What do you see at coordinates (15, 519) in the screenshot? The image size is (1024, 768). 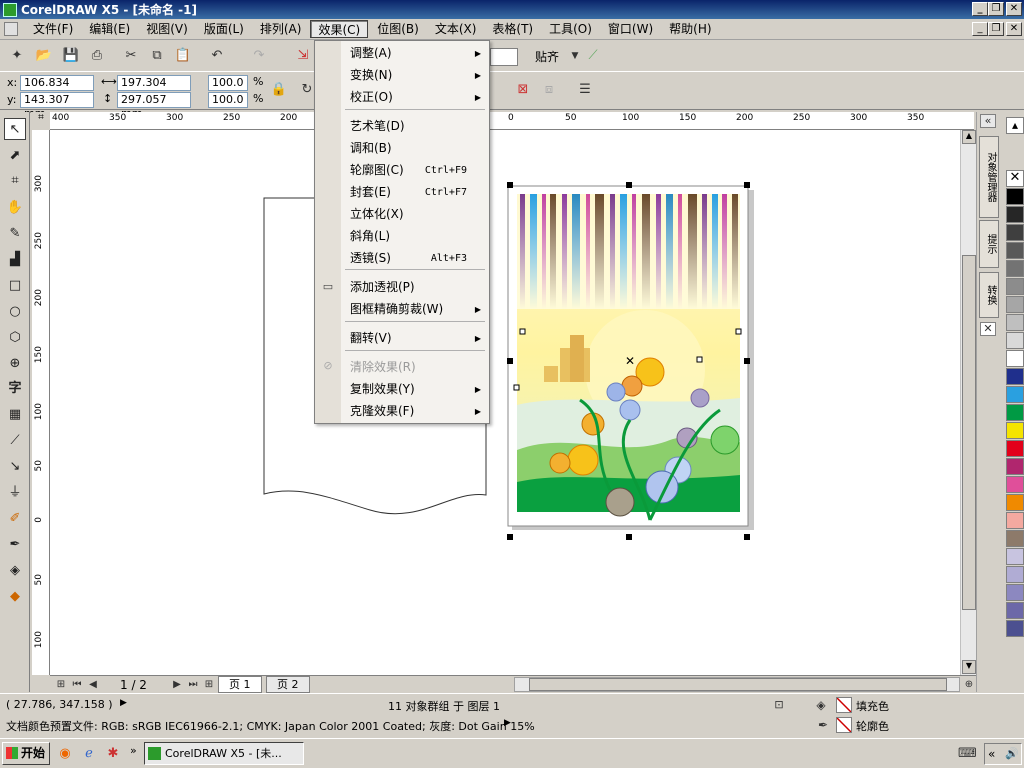 I see `eyedropper-tool-icon: ✐` at bounding box center [15, 519].